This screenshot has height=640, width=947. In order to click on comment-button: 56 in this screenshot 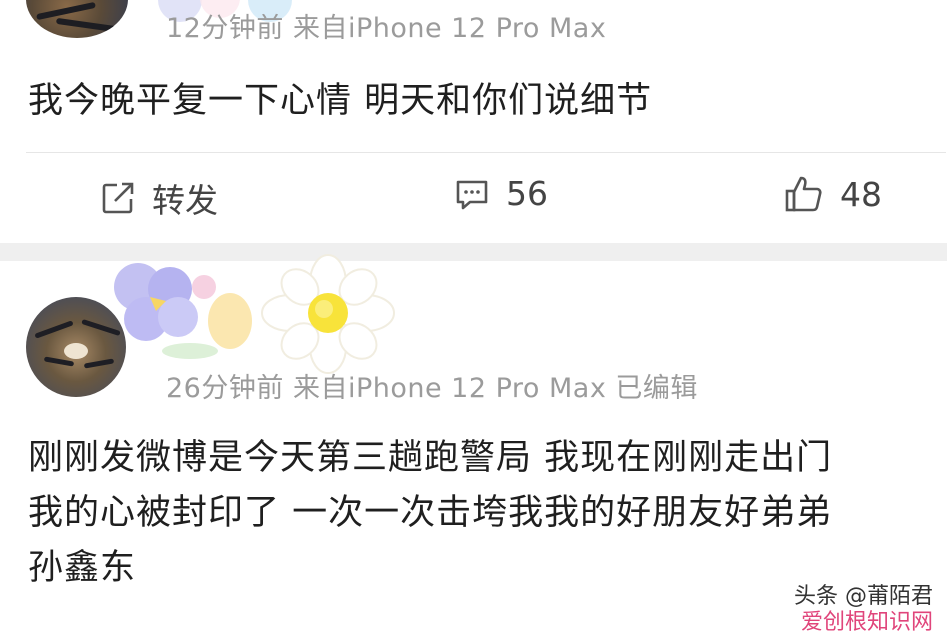, I will do `click(501, 193)`.